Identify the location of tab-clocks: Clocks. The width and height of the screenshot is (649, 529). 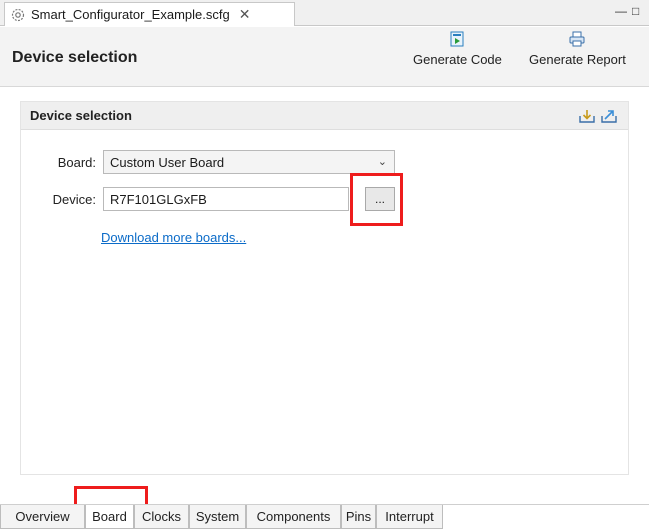
(161, 517).